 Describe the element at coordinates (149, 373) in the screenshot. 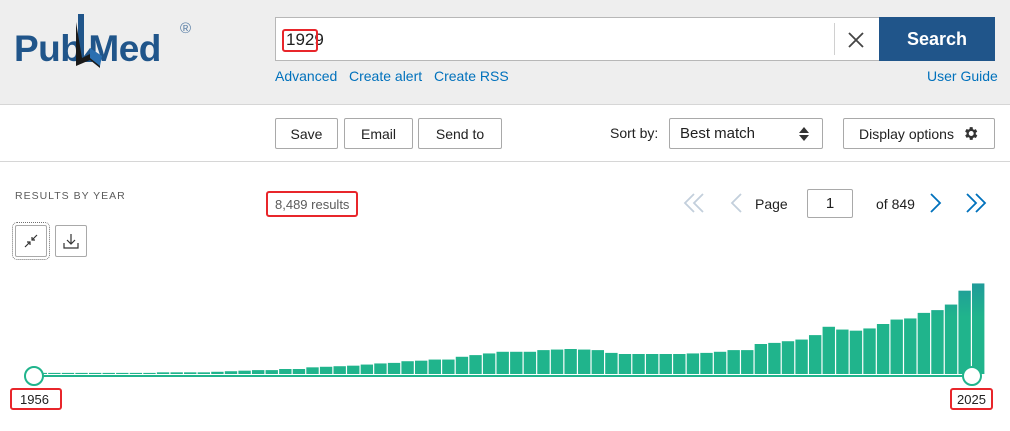

I see `year-bar-1964` at that location.